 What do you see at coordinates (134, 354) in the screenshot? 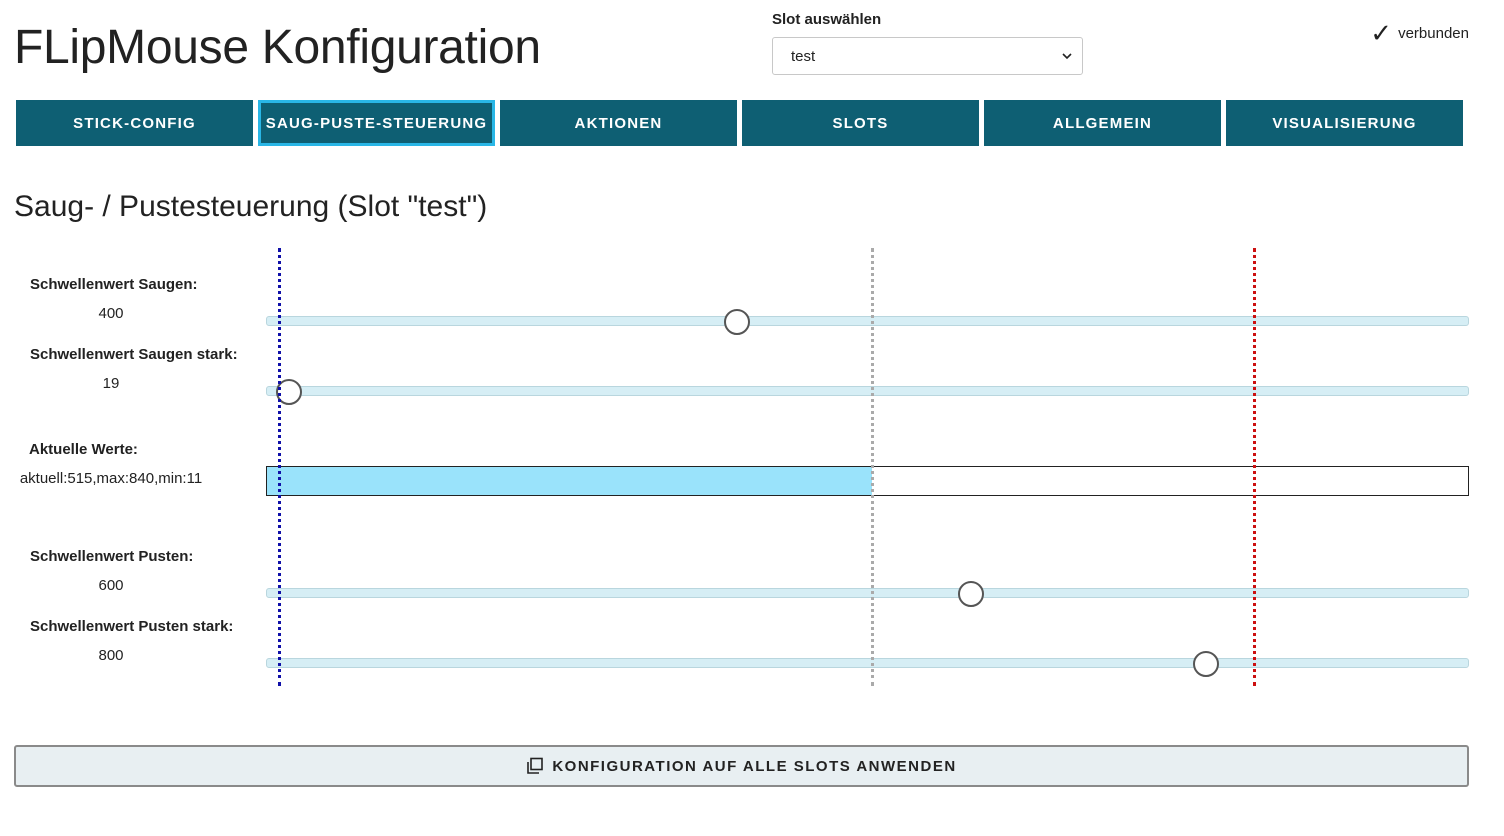
I see `strong-sip-threshold-label: Schwellenwert Saugen stark:` at bounding box center [134, 354].